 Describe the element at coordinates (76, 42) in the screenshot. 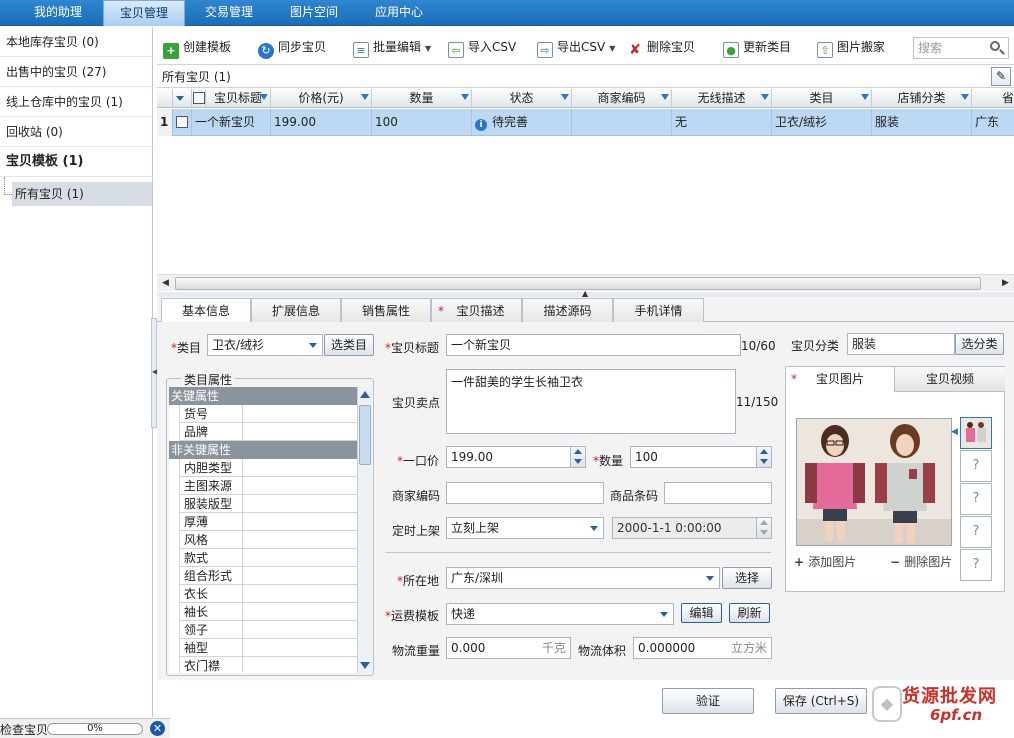

I see `sidebar-item-local: 本地库存宝贝 (0)` at that location.